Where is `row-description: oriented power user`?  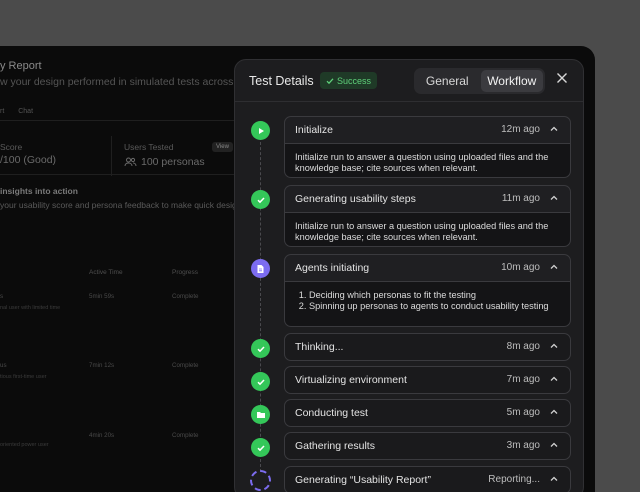 row-description: oriented power user is located at coordinates (24, 445).